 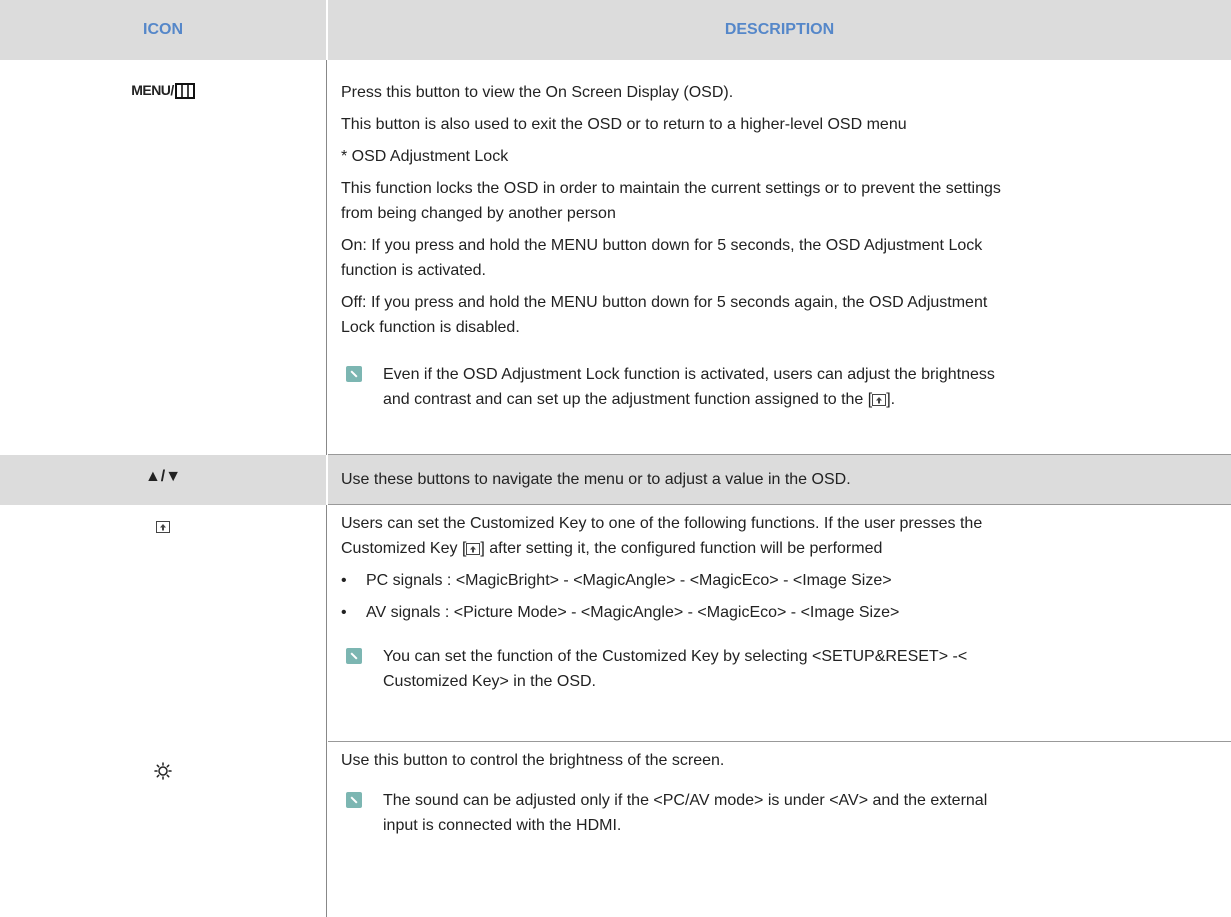 What do you see at coordinates (489, 681) in the screenshot?
I see `custom-note-line-2: Customized Key> in the OSD.` at bounding box center [489, 681].